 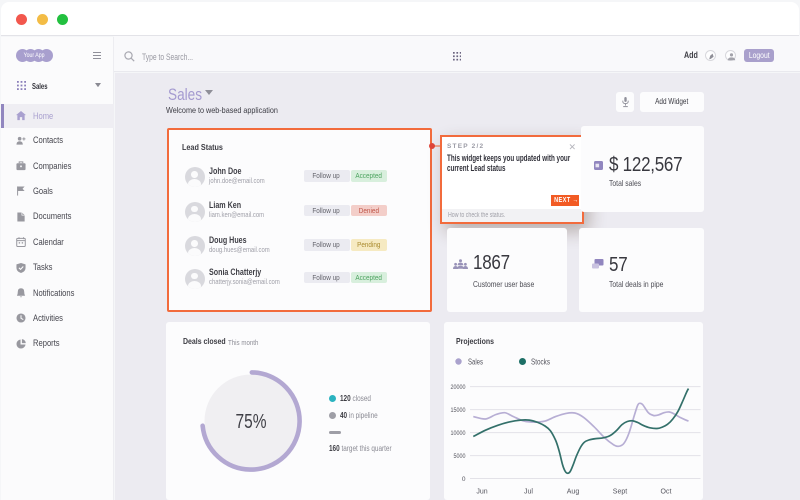 What do you see at coordinates (481, 492) in the screenshot?
I see `svg-text: Jun` at bounding box center [481, 492].